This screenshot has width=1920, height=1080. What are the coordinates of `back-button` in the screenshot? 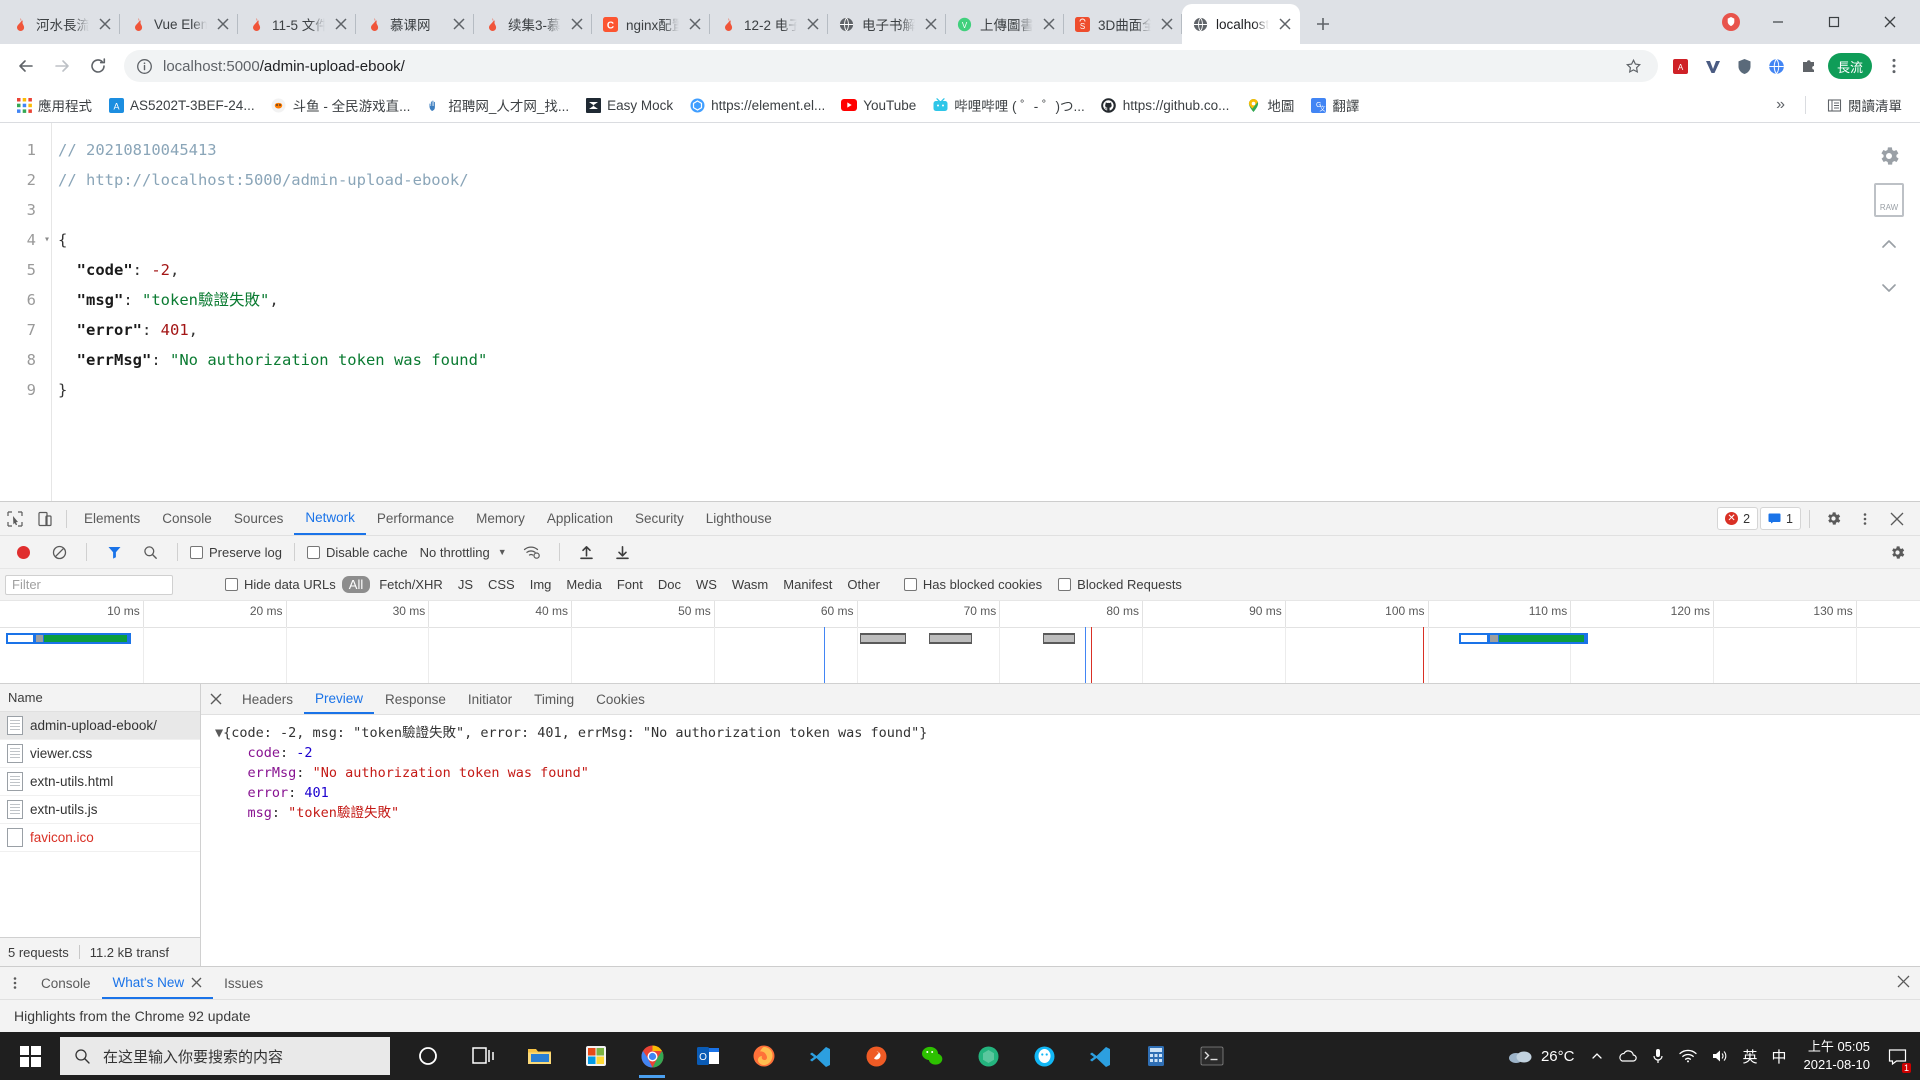 It's located at (26, 66).